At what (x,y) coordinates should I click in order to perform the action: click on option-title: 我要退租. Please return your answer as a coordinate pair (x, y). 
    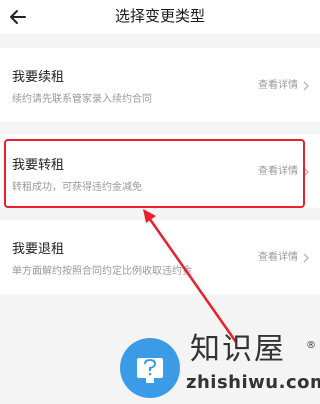
    Looking at the image, I should click on (38, 249).